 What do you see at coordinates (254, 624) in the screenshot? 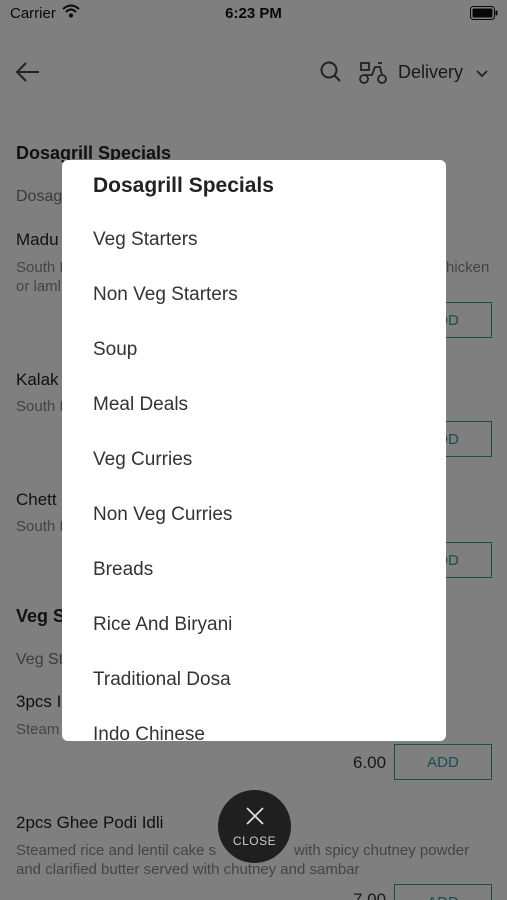
I see `category-item: Rice And Biryani` at bounding box center [254, 624].